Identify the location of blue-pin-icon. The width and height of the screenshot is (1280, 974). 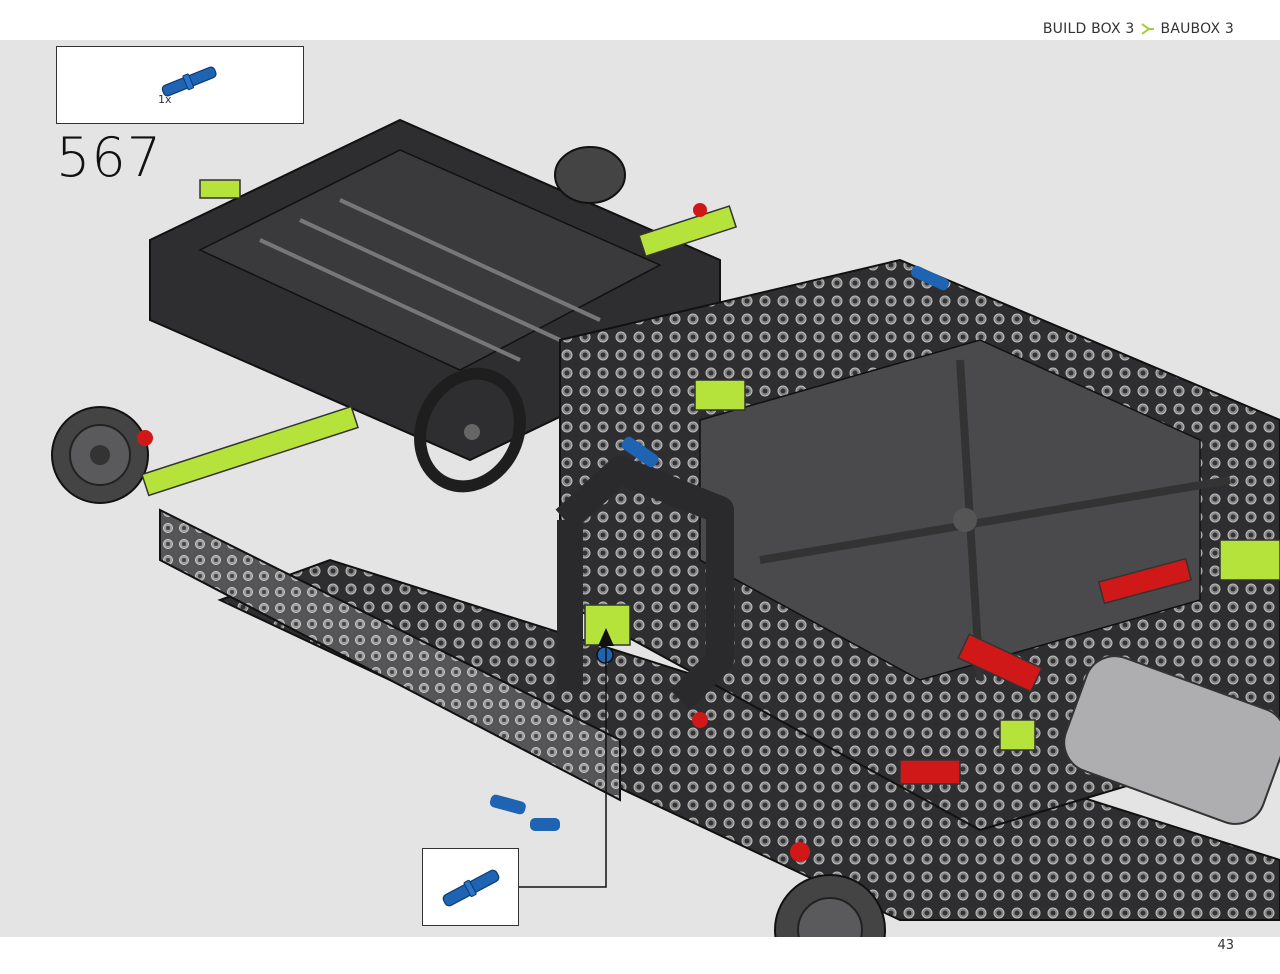
(471, 888).